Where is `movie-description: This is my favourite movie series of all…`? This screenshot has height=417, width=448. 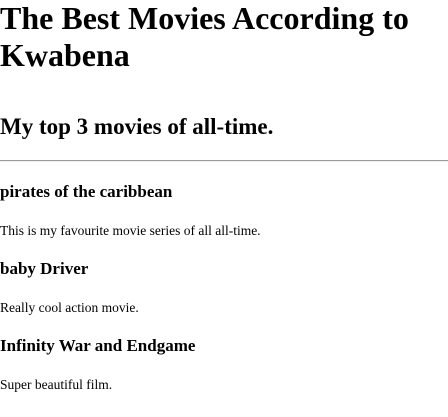 movie-description: This is my favourite movie series of all… is located at coordinates (130, 230).